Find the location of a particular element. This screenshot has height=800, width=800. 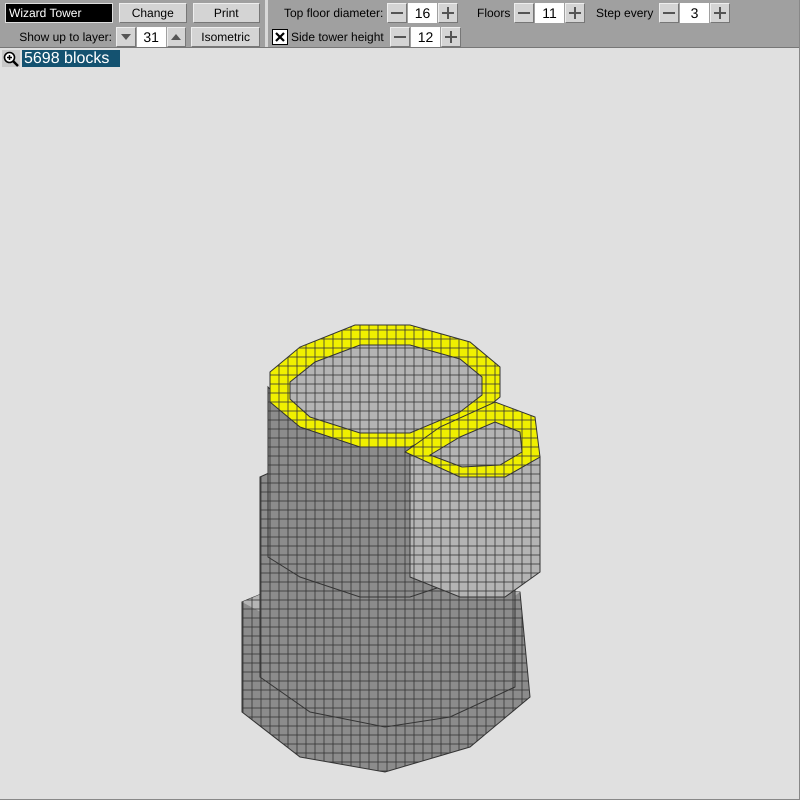

spinner-label: Step every is located at coordinates (625, 13).